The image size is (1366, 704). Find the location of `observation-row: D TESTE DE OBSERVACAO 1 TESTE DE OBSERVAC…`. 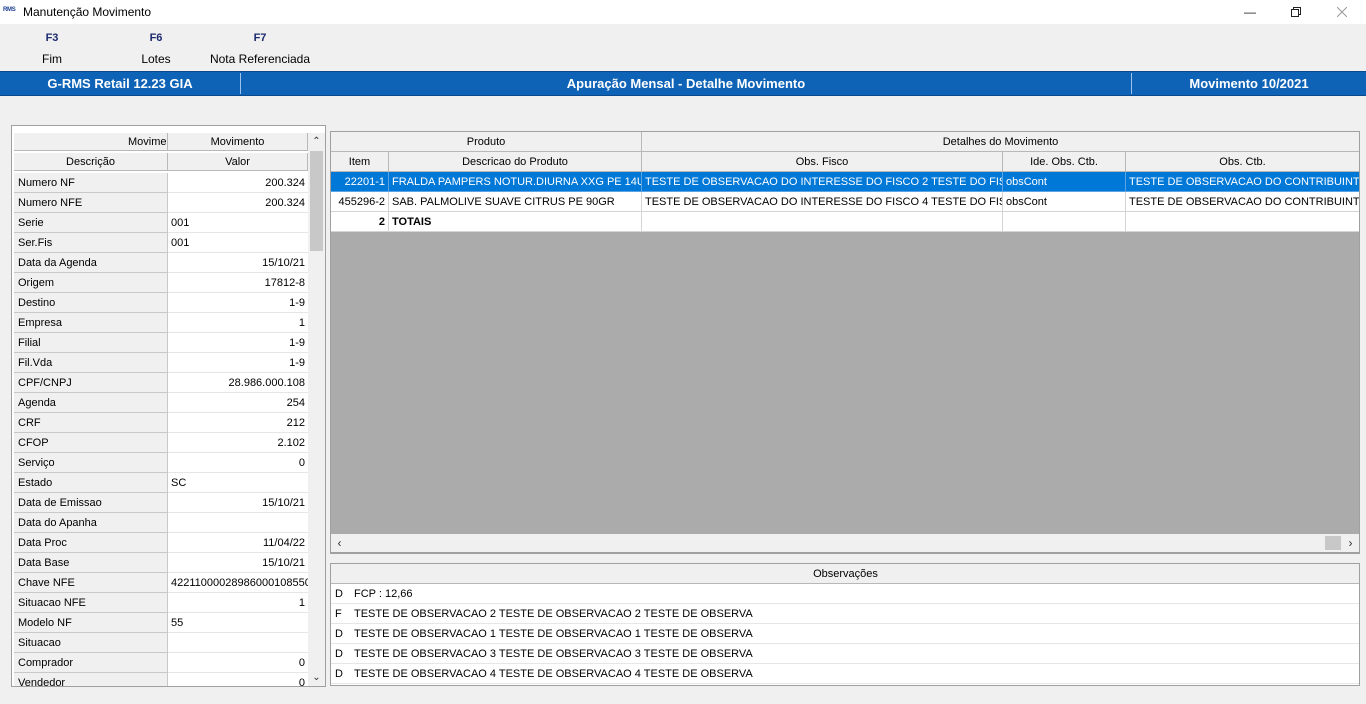

observation-row: D TESTE DE OBSERVACAO 1 TESTE DE OBSERVAC… is located at coordinates (845, 634).